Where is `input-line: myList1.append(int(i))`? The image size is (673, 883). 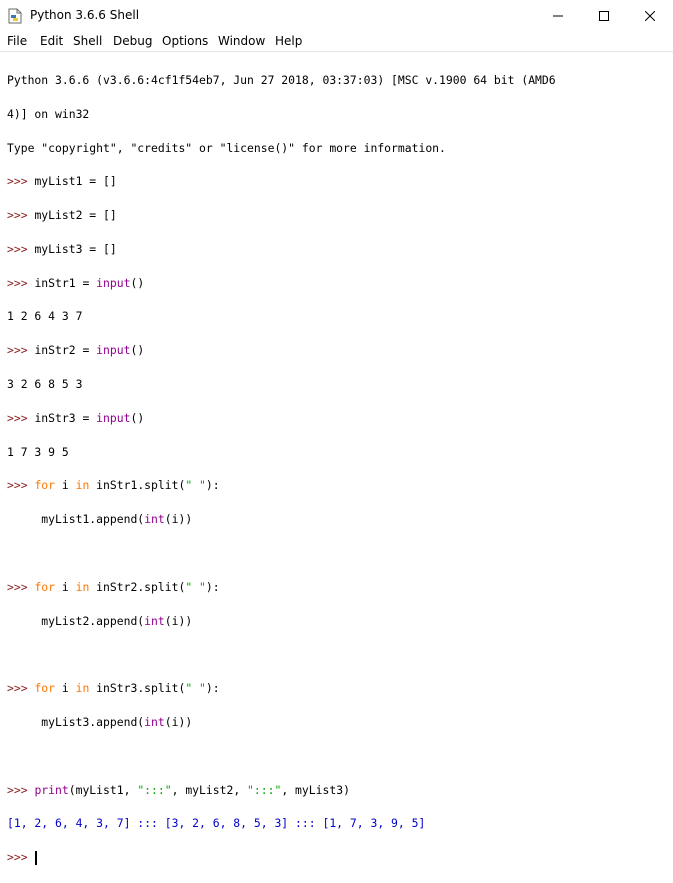 input-line: myList1.append(int(i)) is located at coordinates (281, 519).